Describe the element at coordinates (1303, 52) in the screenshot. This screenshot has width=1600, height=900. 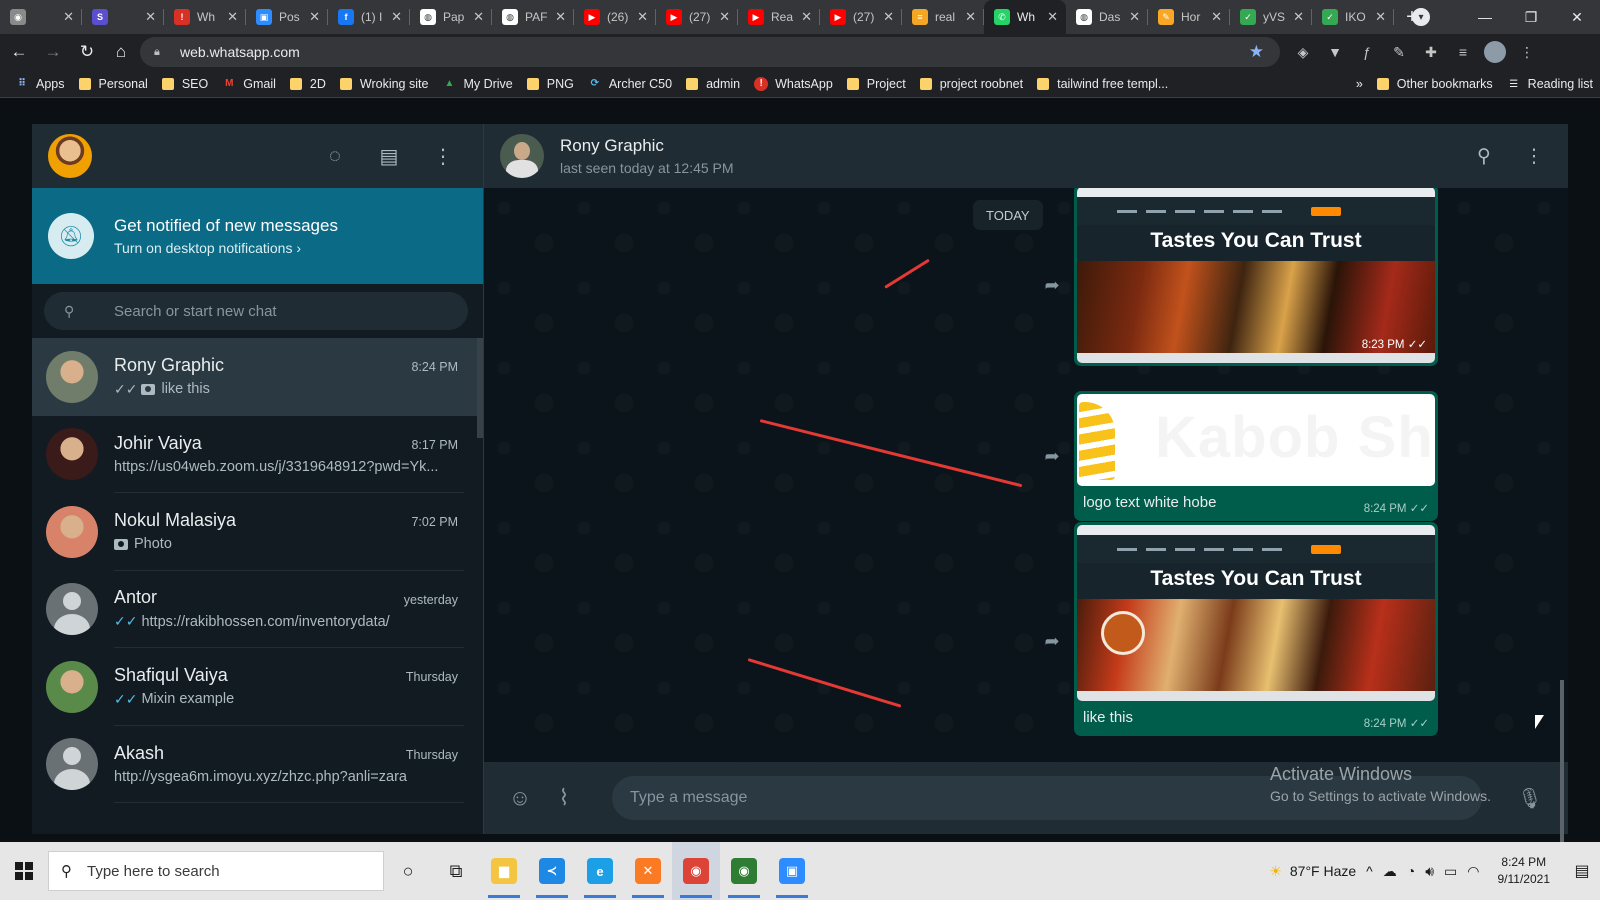
I see `extension-icon: ◈` at that location.